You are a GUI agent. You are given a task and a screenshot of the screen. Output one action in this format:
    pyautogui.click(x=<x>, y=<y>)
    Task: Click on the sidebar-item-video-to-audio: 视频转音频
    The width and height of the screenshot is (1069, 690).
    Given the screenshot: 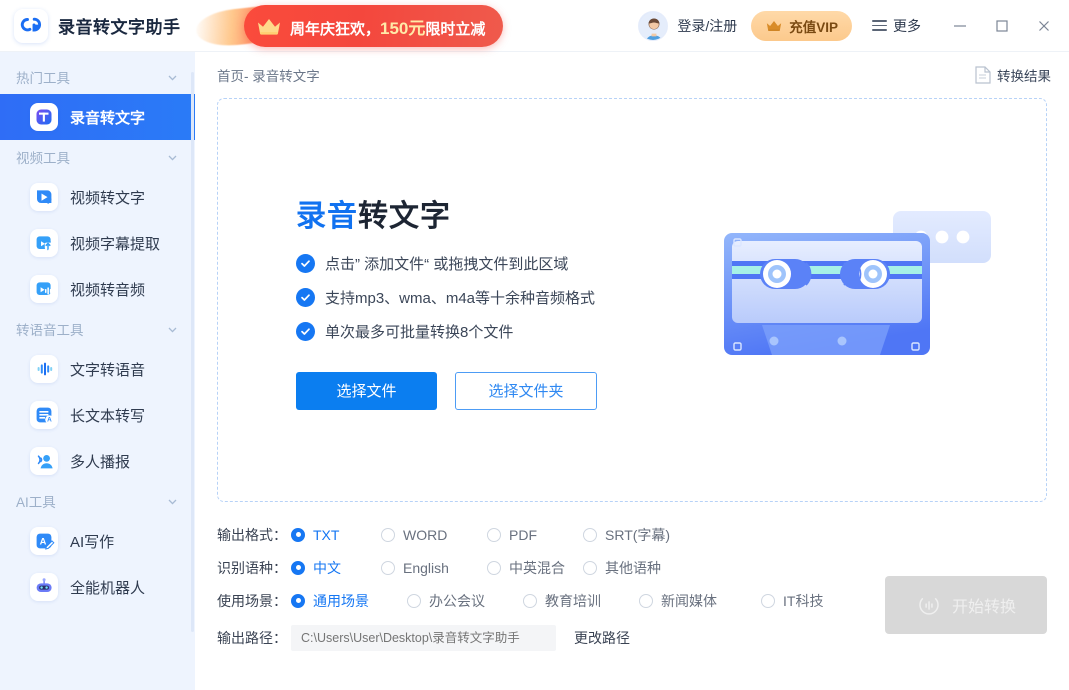 What is the action you would take?
    pyautogui.click(x=97, y=289)
    